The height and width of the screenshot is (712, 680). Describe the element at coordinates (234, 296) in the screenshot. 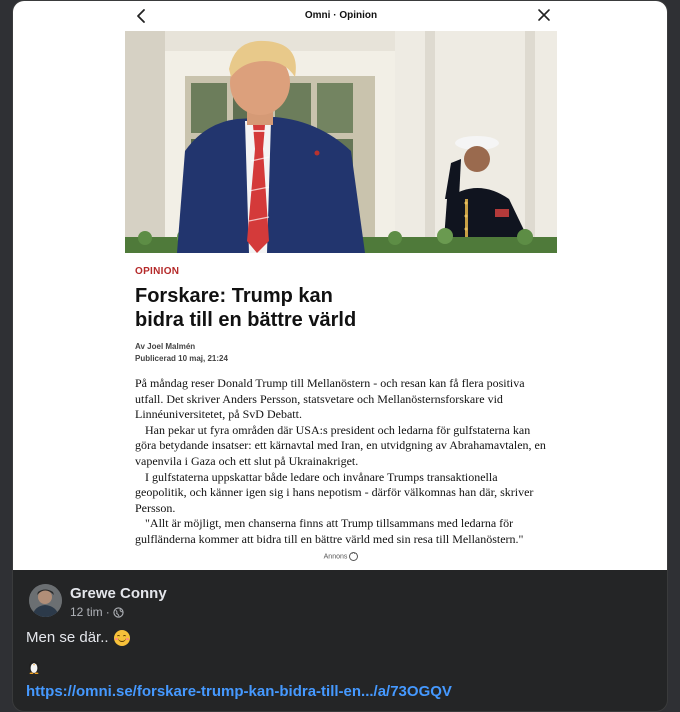

I see `headline-line-1: Forskare: Trump kan` at that location.